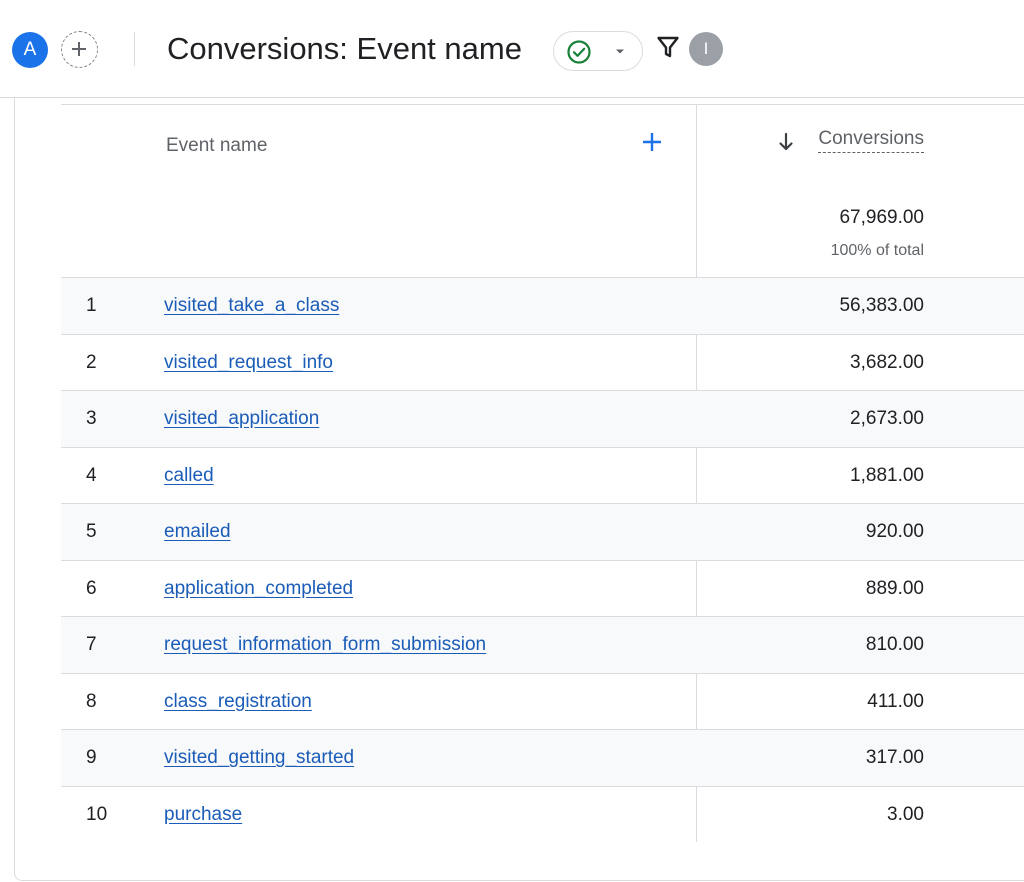 The height and width of the screenshot is (882, 1024). Describe the element at coordinates (259, 758) in the screenshot. I see `event-name-link: visited_getting_started` at that location.